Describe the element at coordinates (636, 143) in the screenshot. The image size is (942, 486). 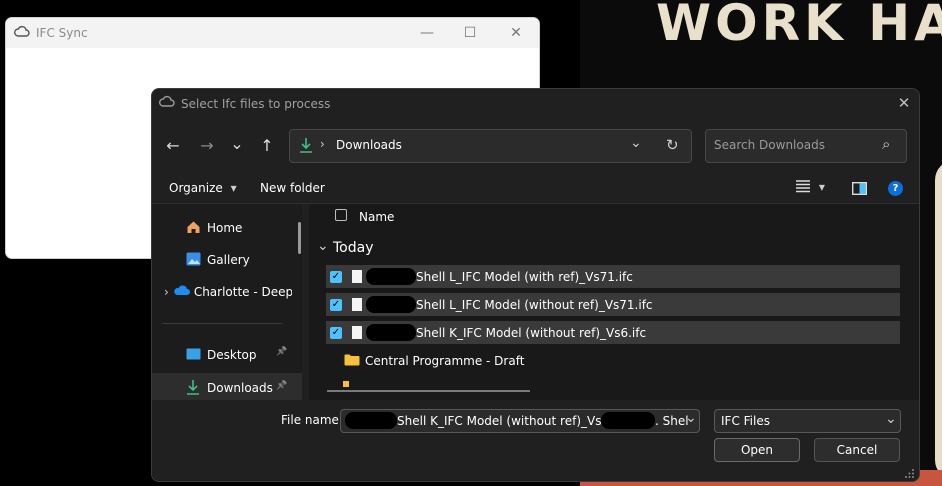
I see `address-dropdown-icon: ⌄` at that location.